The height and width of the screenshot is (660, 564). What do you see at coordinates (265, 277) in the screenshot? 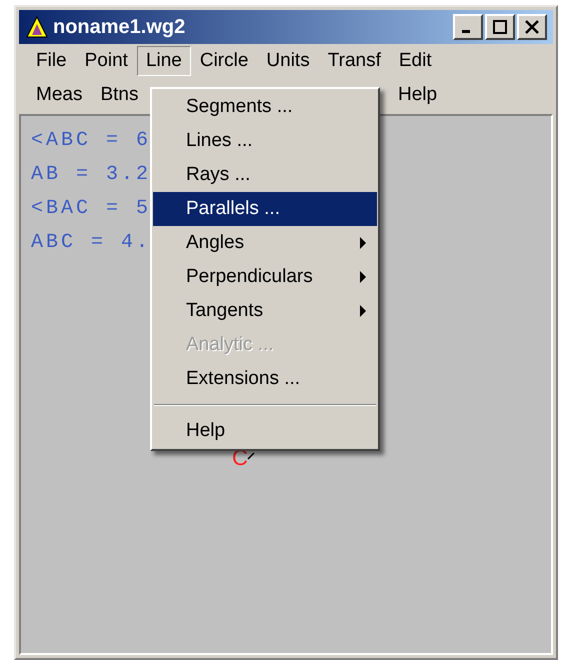
I see `menu-item: Perpendiculars` at bounding box center [265, 277].